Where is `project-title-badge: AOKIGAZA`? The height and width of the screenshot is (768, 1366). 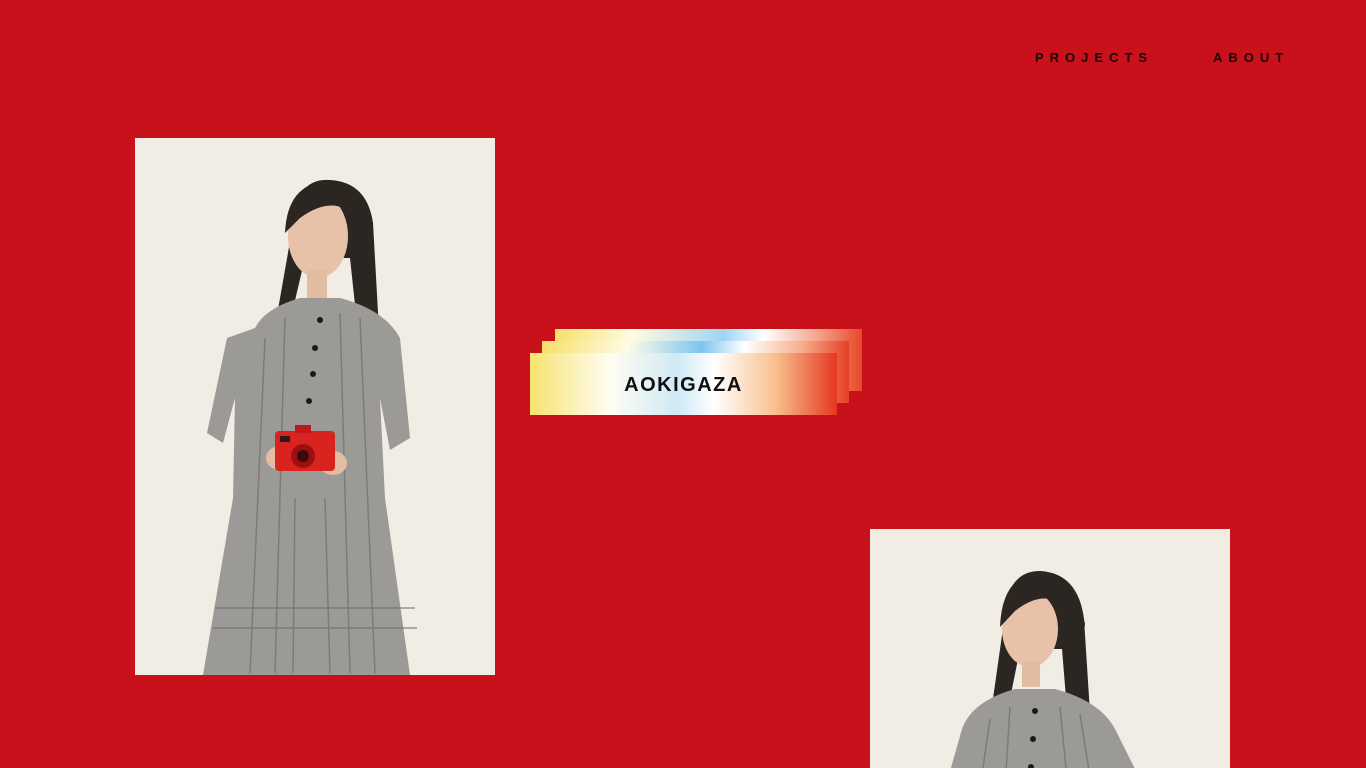
project-title-badge: AOKIGAZA is located at coordinates (696, 372).